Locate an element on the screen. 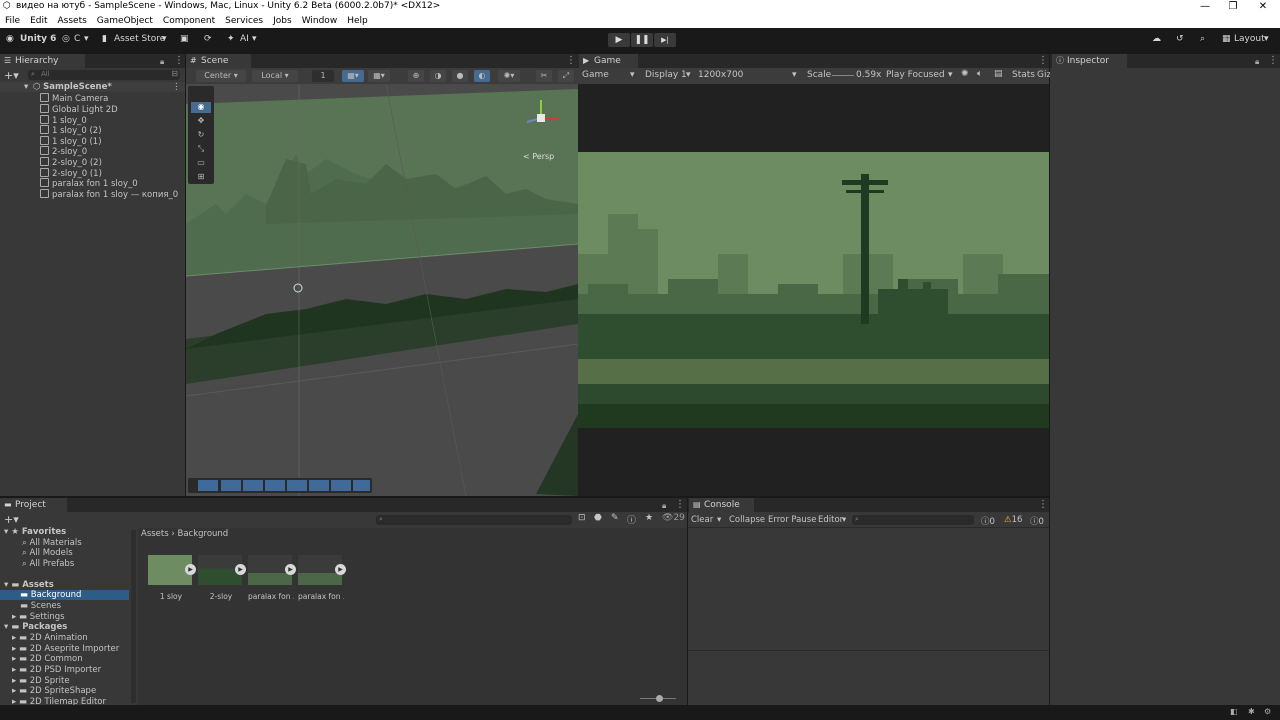  tab-inspector: ⓘ Inspector is located at coordinates (1089, 61).